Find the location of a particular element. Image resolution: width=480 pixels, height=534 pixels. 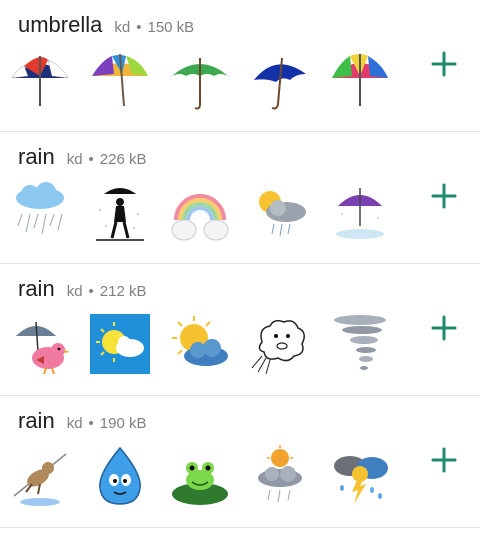

pack-size: 150 kB is located at coordinates (171, 27).